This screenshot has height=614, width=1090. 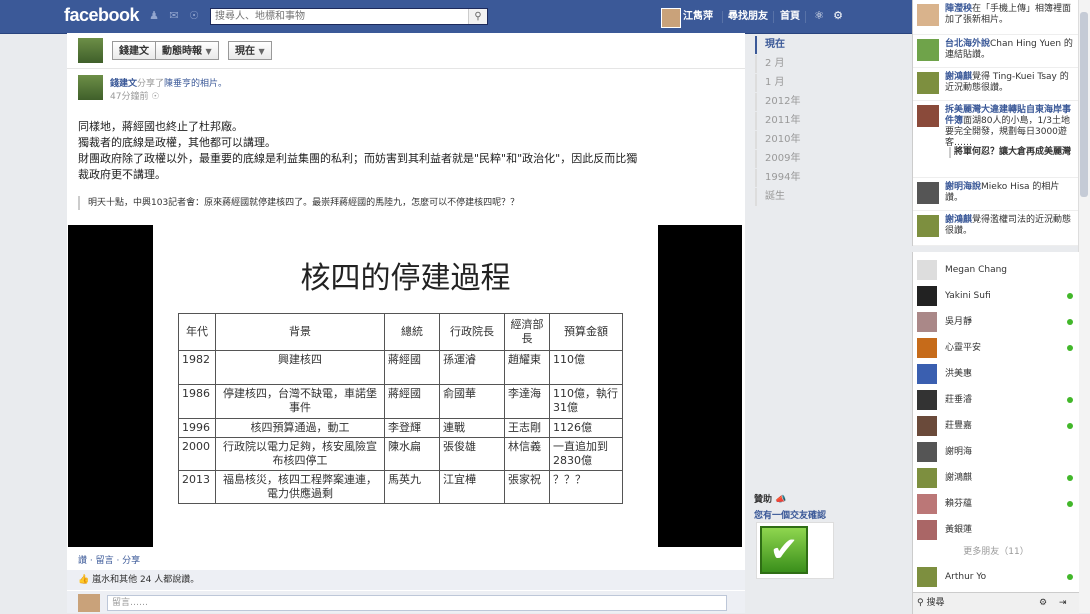 What do you see at coordinates (959, 426) in the screenshot?
I see `friend-name: 莊豐嘉` at bounding box center [959, 426].